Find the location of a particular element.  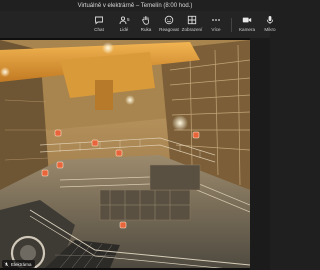

side-panel is located at coordinates (260, 154).